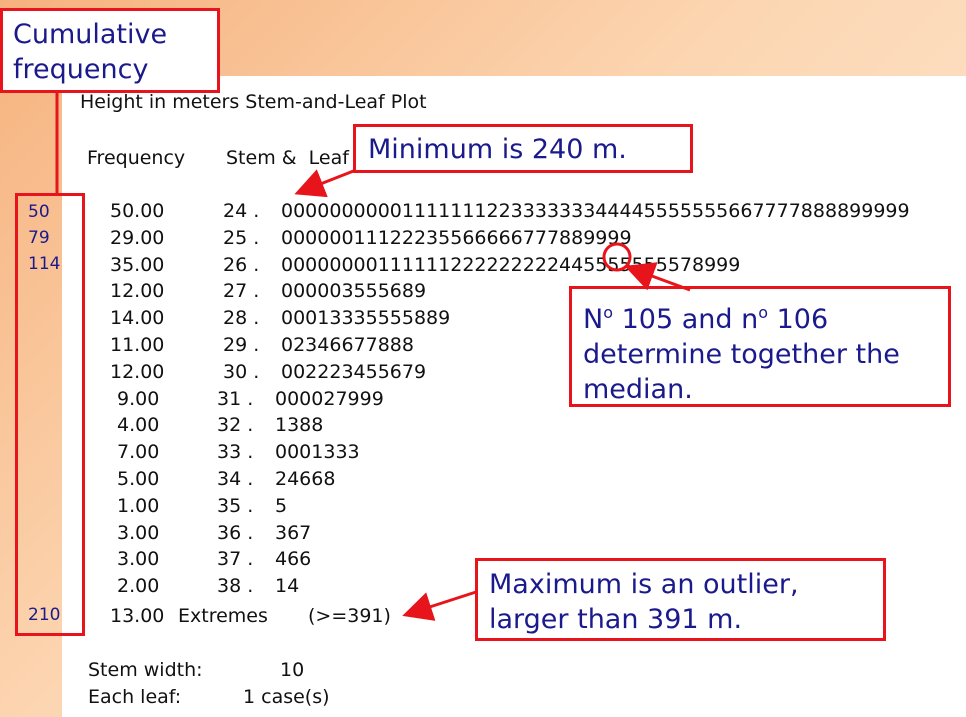 The image size is (966, 717). Describe the element at coordinates (617, 257) in the screenshot. I see `median-circle` at that location.